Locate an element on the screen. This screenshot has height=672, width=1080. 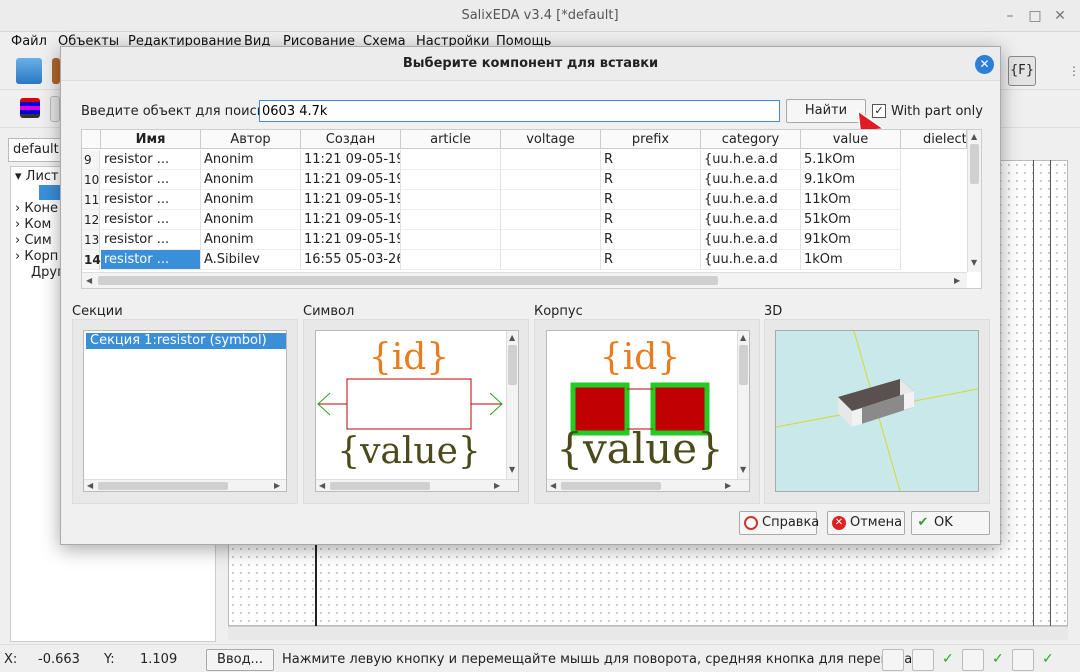
view3d-viewport is located at coordinates (877, 411).